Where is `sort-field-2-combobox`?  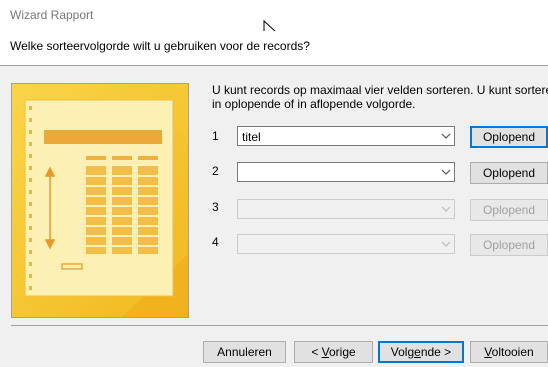 sort-field-2-combobox is located at coordinates (346, 172).